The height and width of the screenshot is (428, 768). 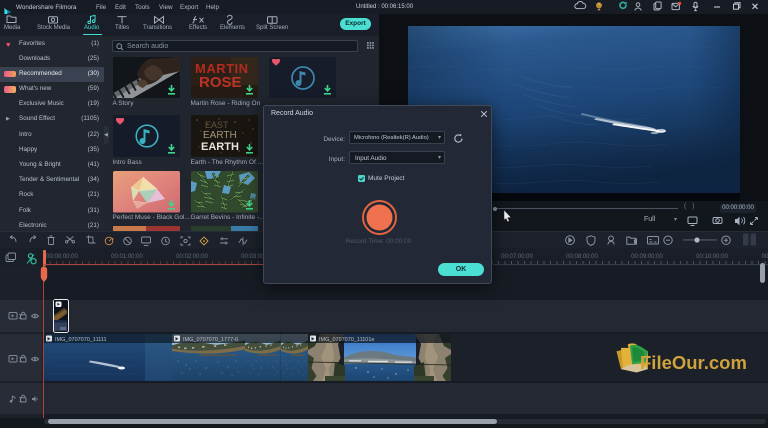 I want to click on svg-text: 00:02:00:00, so click(x=192, y=257).